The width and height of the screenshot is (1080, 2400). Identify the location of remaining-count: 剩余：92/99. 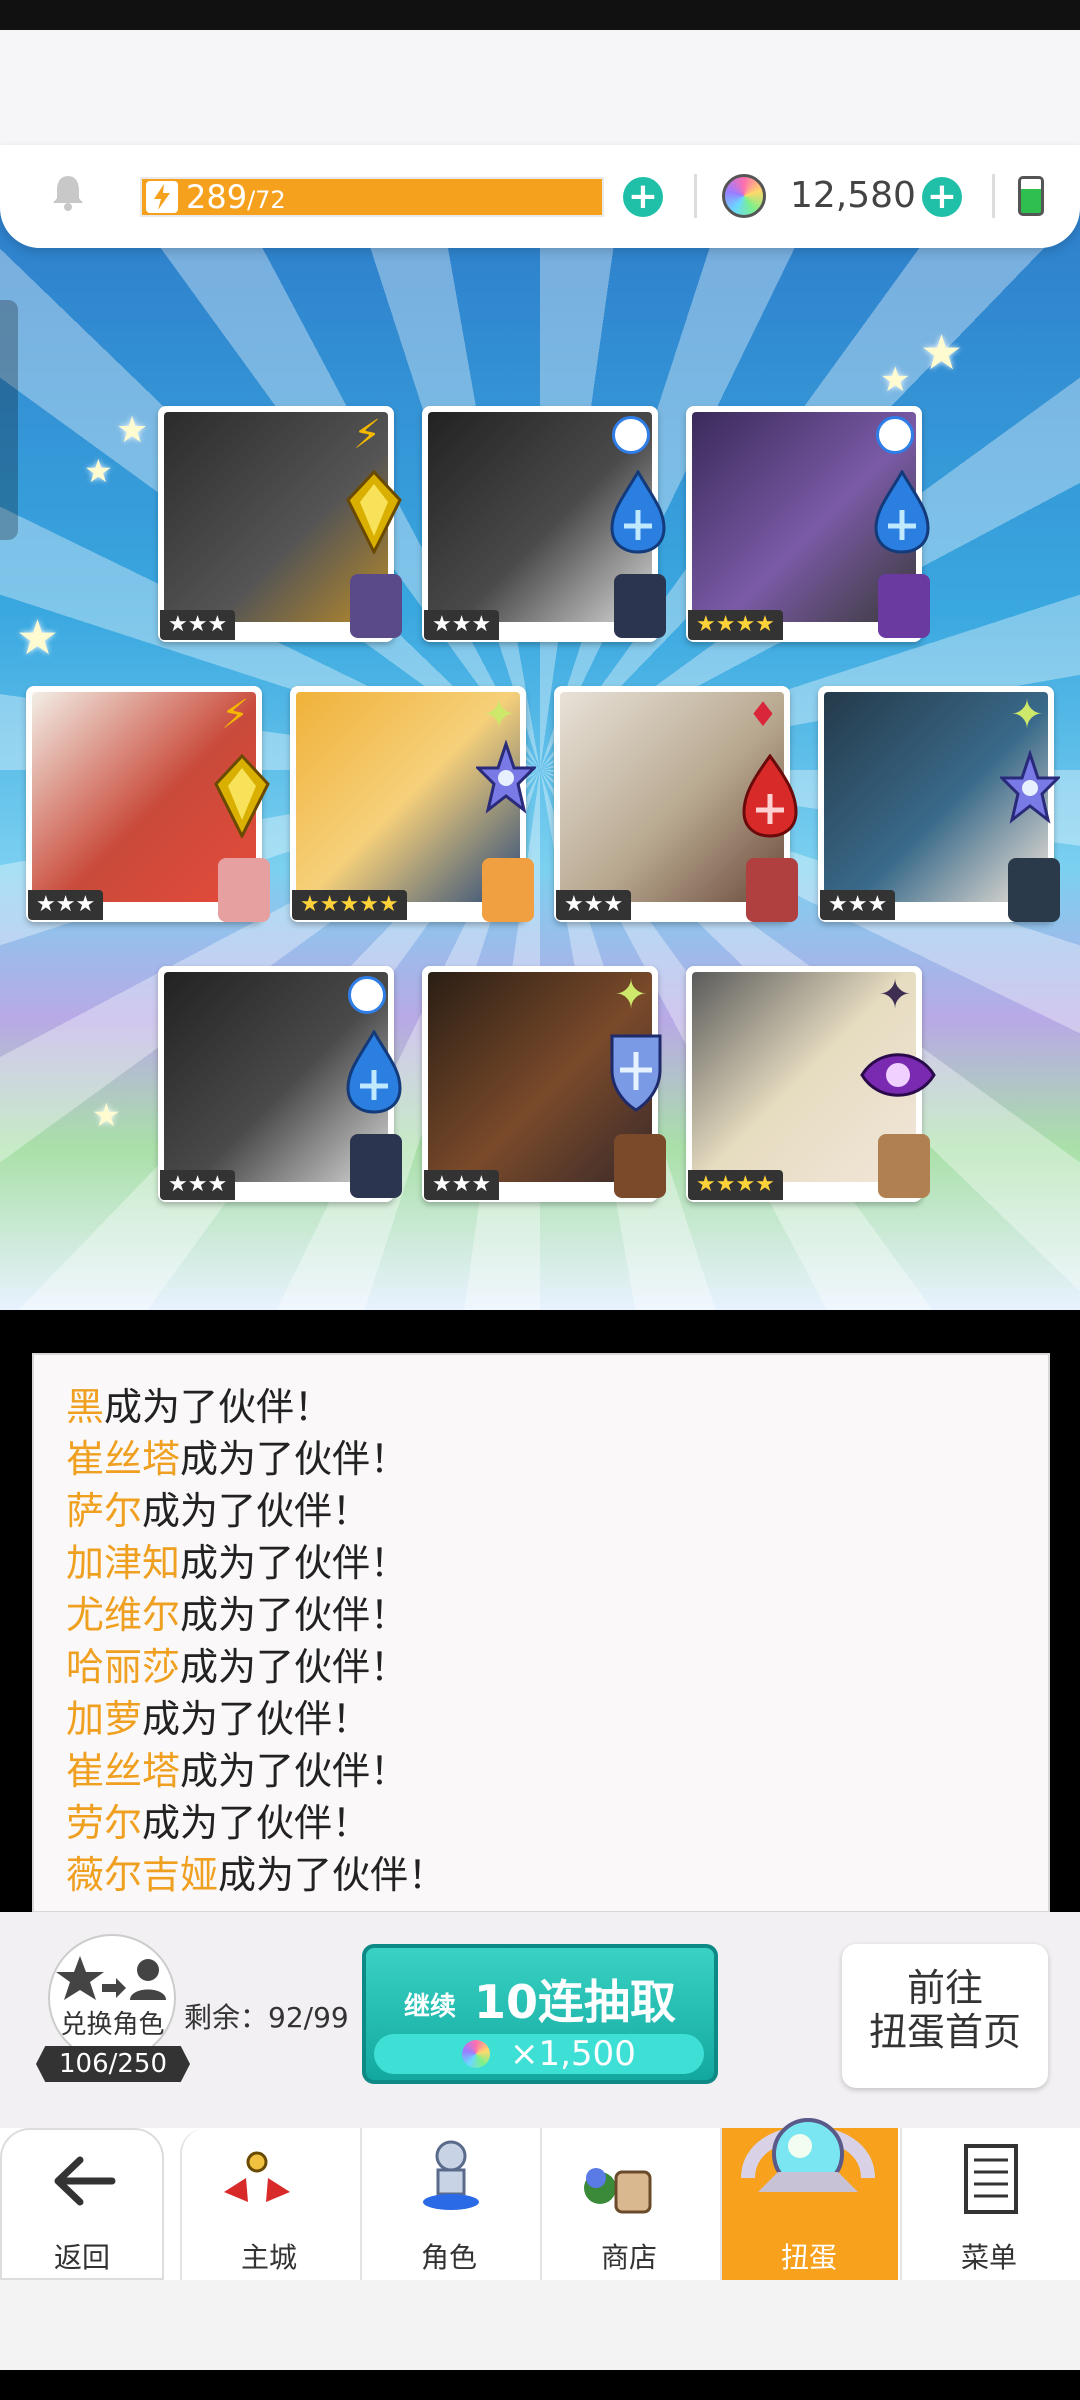
(266, 2017).